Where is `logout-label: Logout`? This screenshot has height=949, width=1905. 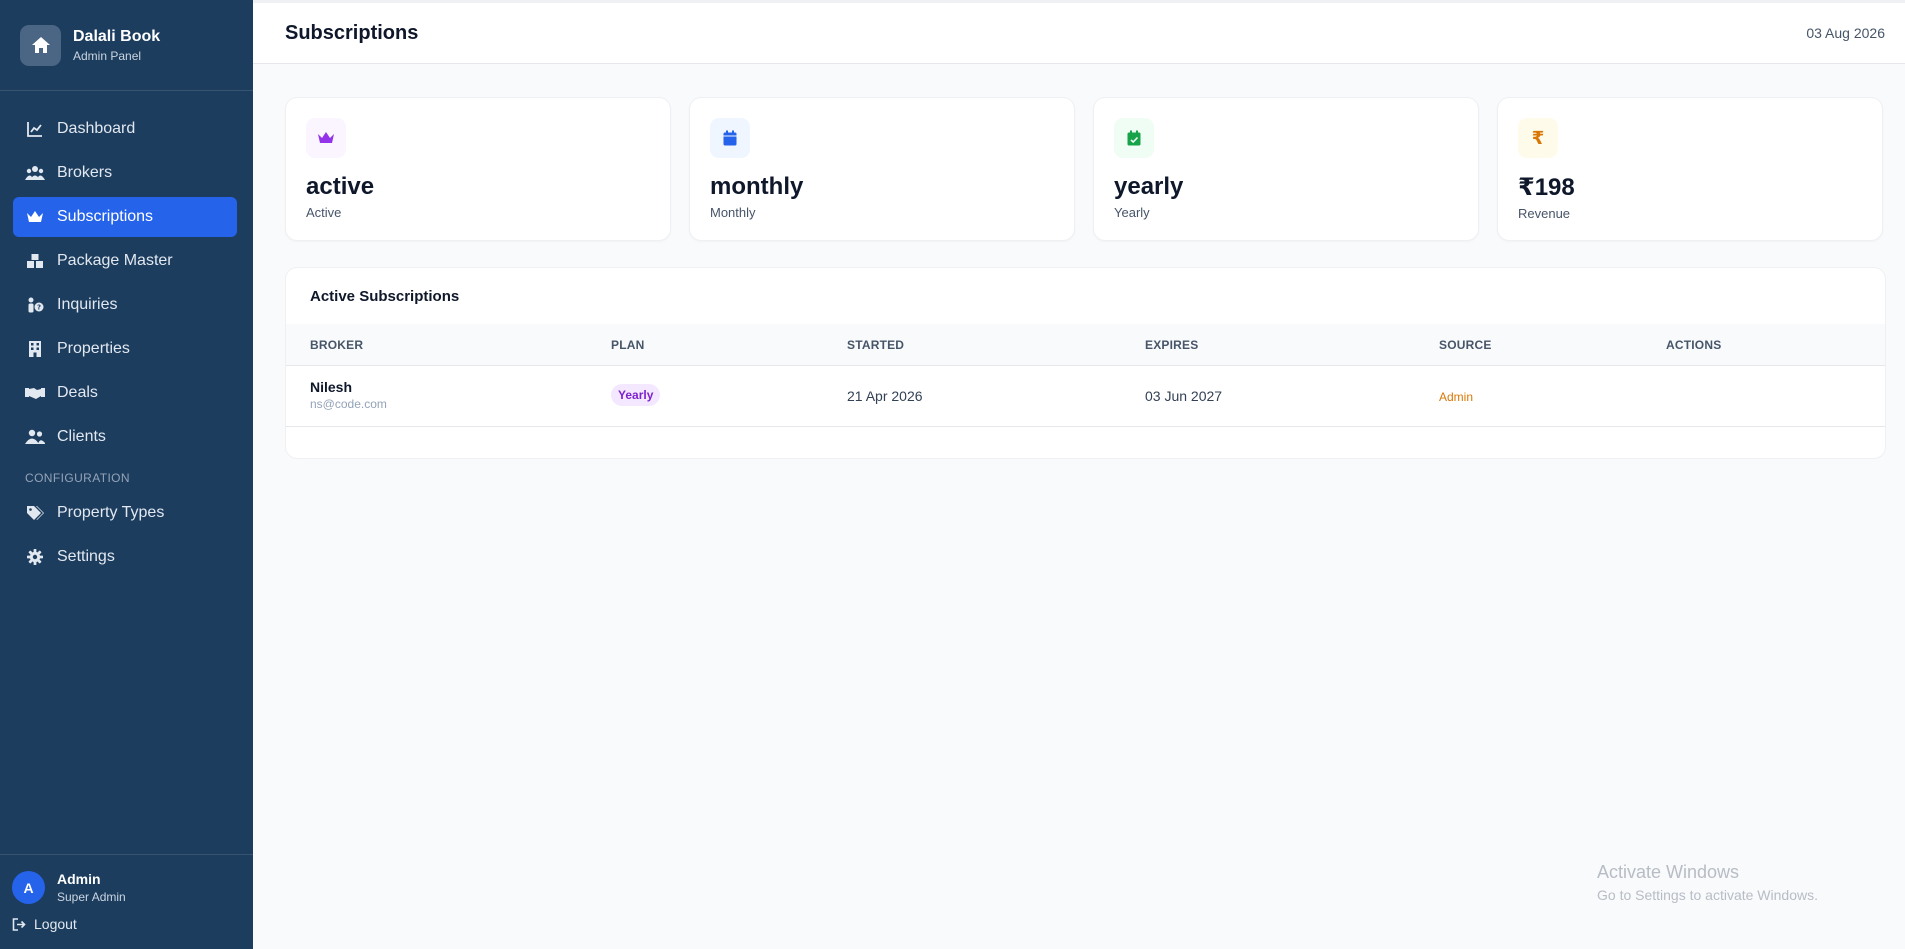 logout-label: Logout is located at coordinates (55, 924).